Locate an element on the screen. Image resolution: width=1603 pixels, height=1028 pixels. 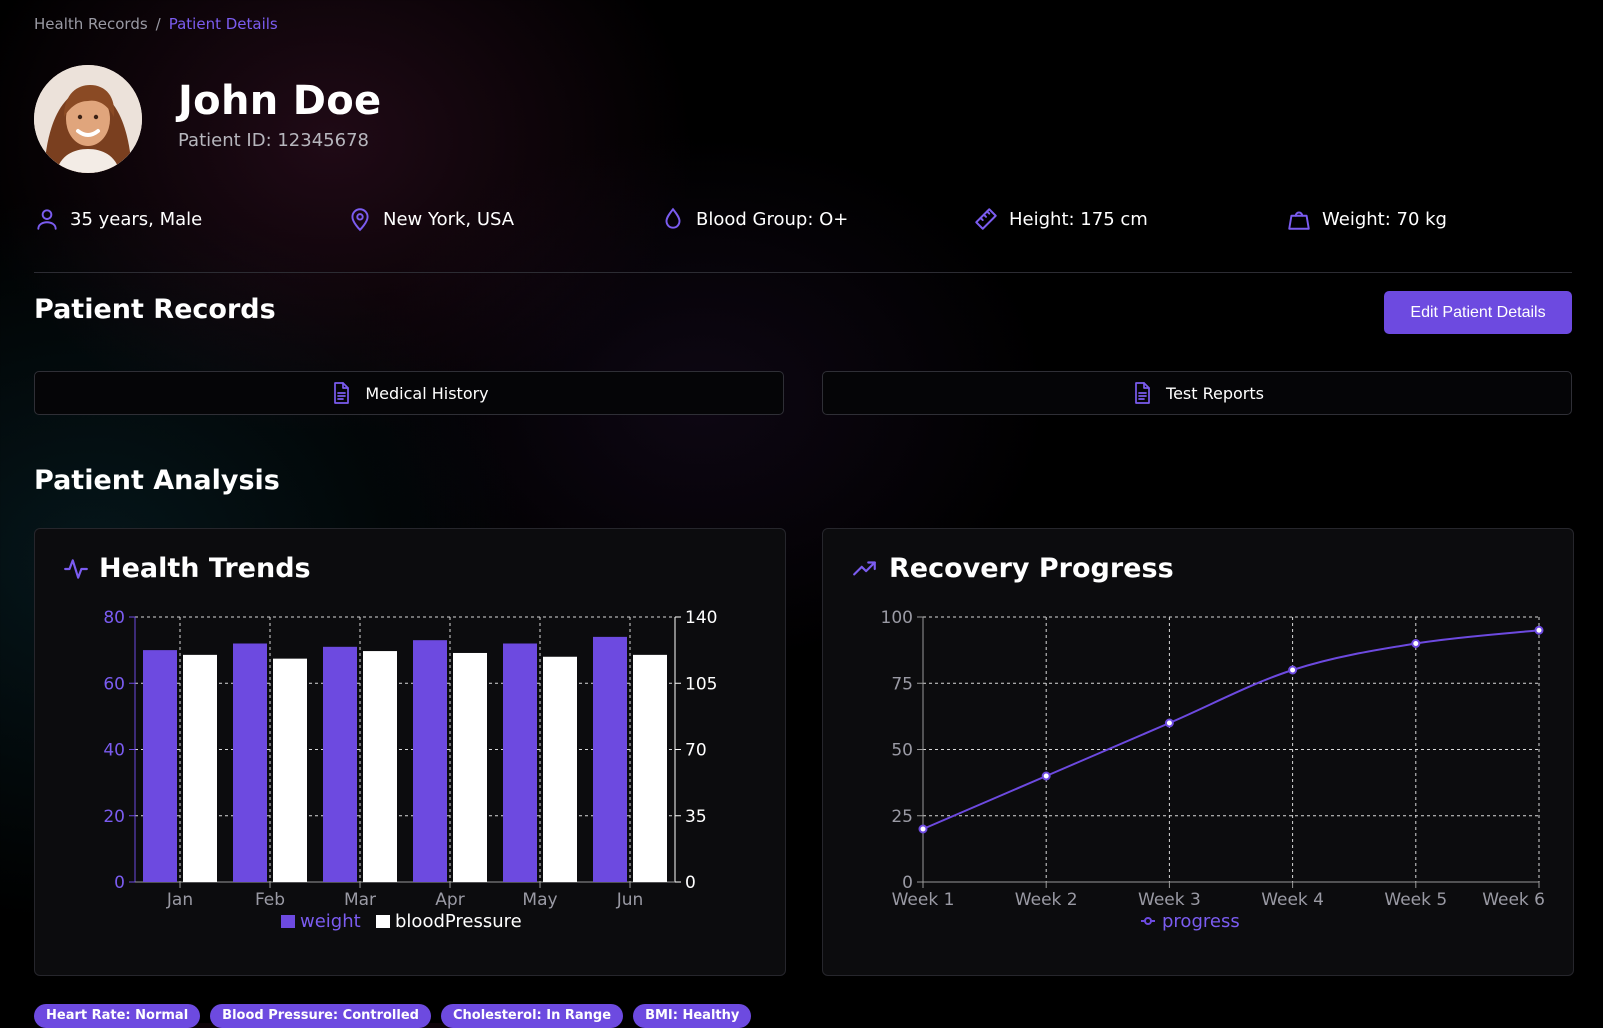
recovery-progress-header: Recovery Progress is located at coordinates (1012, 568).